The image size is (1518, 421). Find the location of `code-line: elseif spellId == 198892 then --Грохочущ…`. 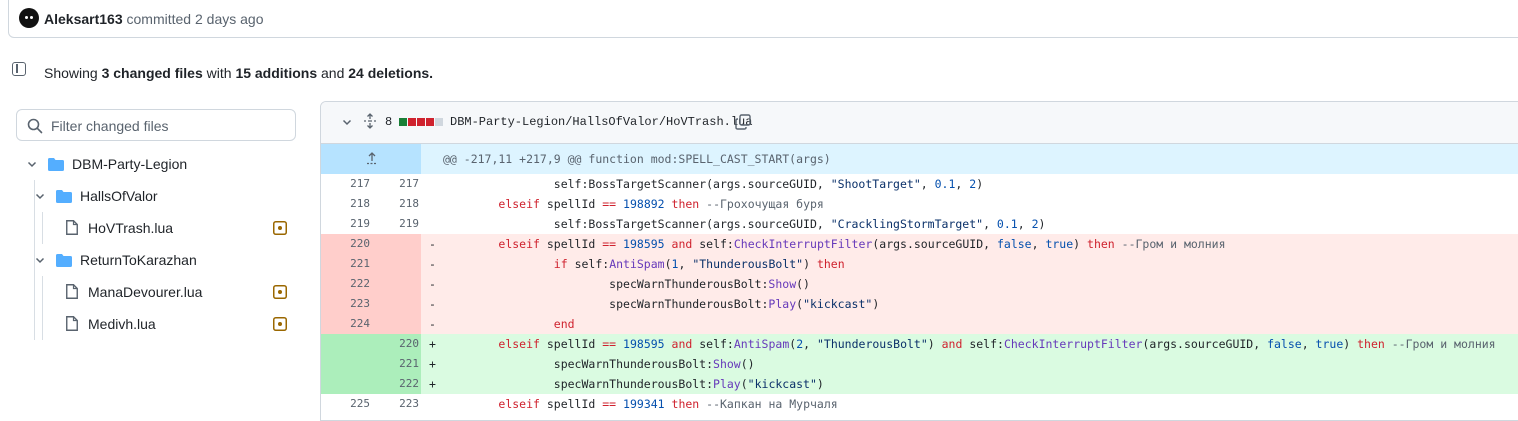

code-line: elseif spellId == 198892 then --Грохочущ… is located at coordinates (661, 204).